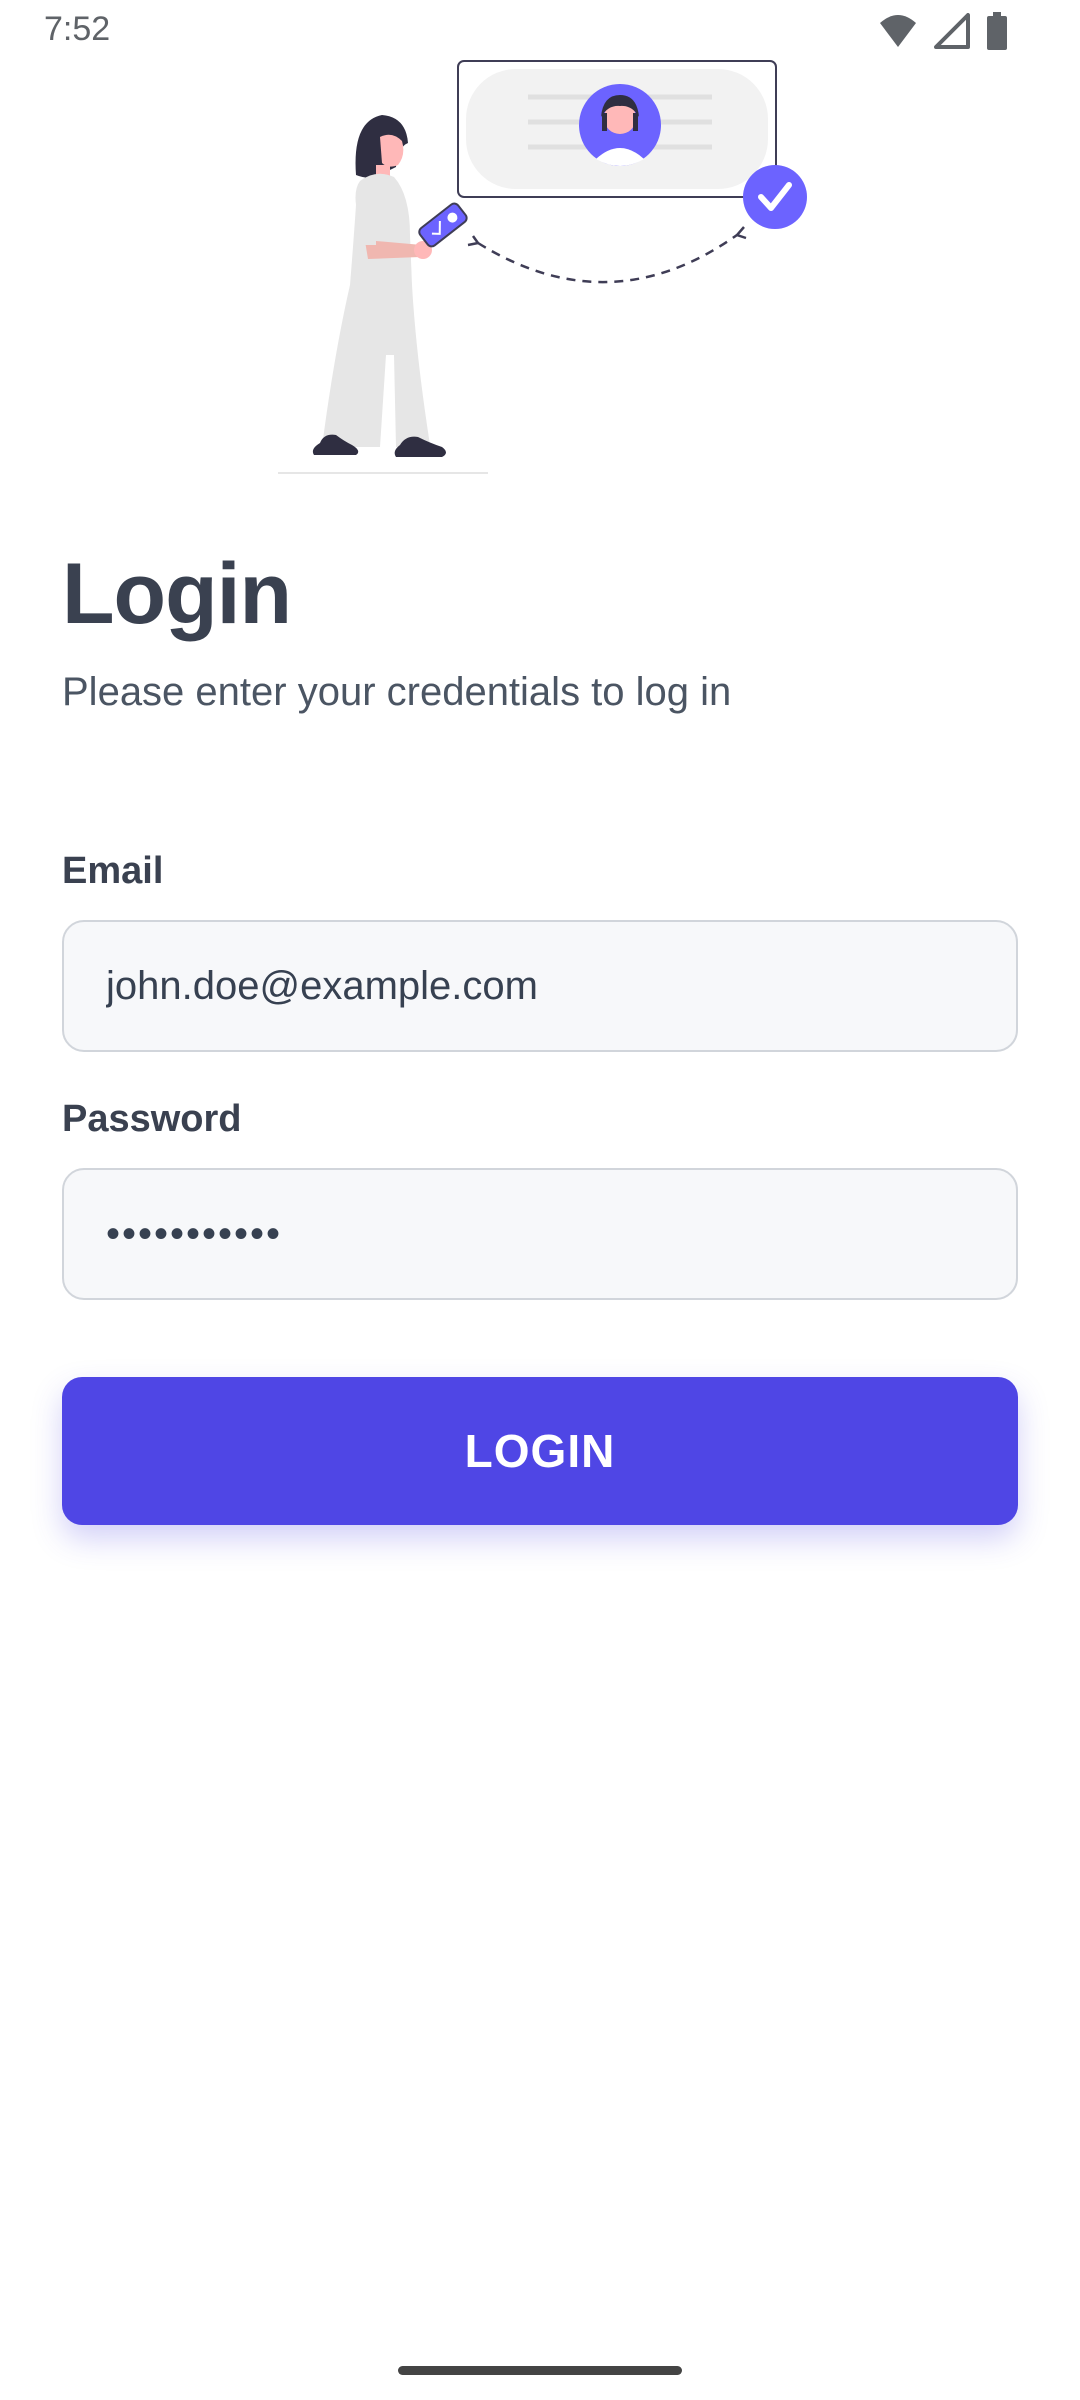  What do you see at coordinates (152, 1119) in the screenshot?
I see `password-label: Password` at bounding box center [152, 1119].